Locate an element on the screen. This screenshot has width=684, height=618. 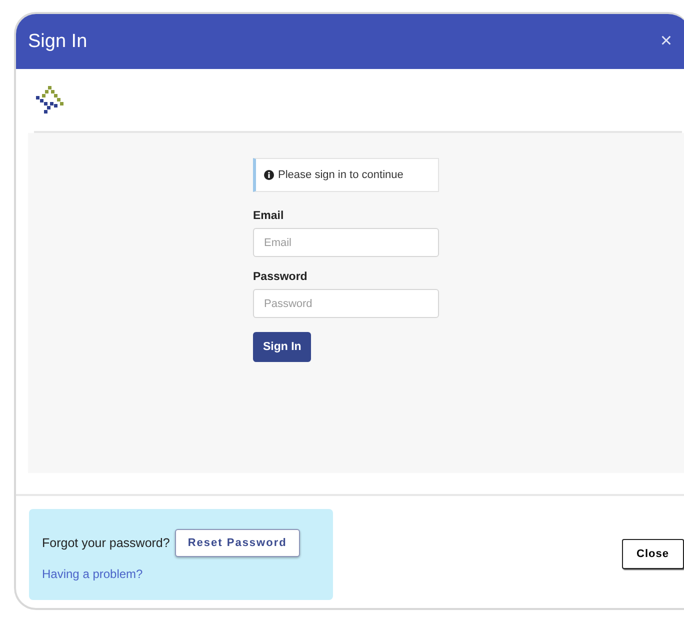
close-button: × is located at coordinates (666, 41).